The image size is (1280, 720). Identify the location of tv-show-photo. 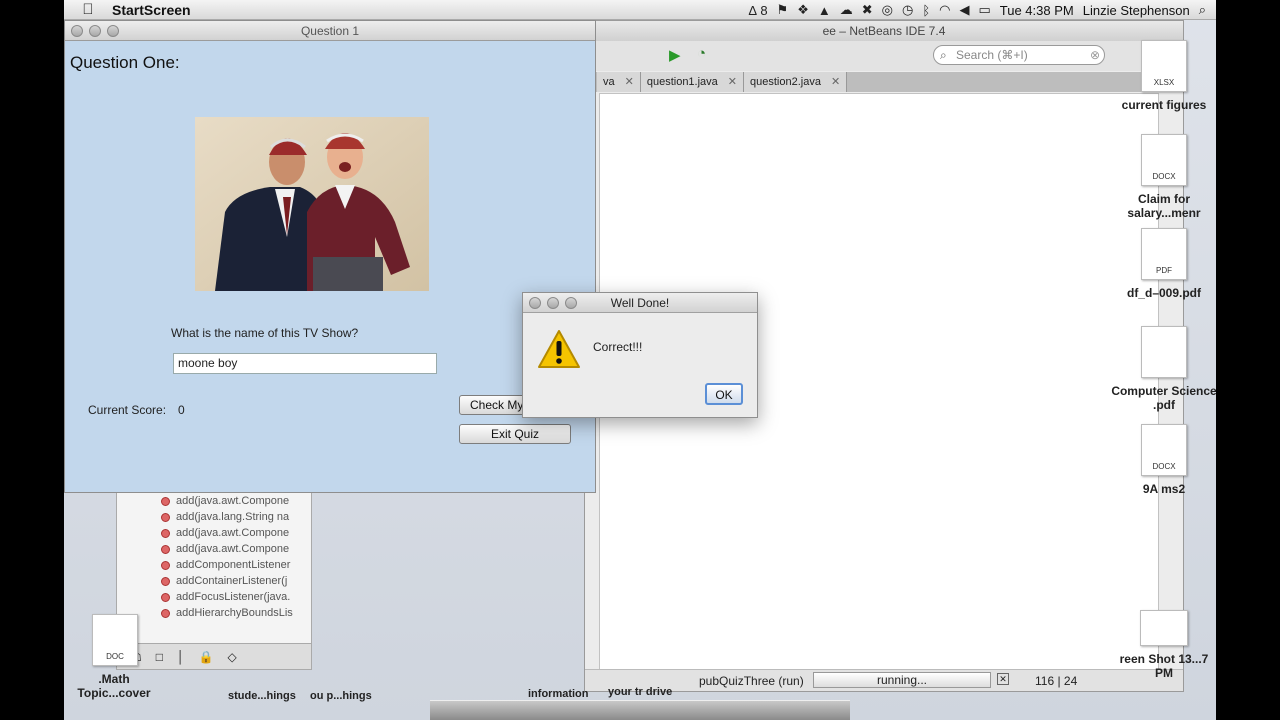
(312, 204).